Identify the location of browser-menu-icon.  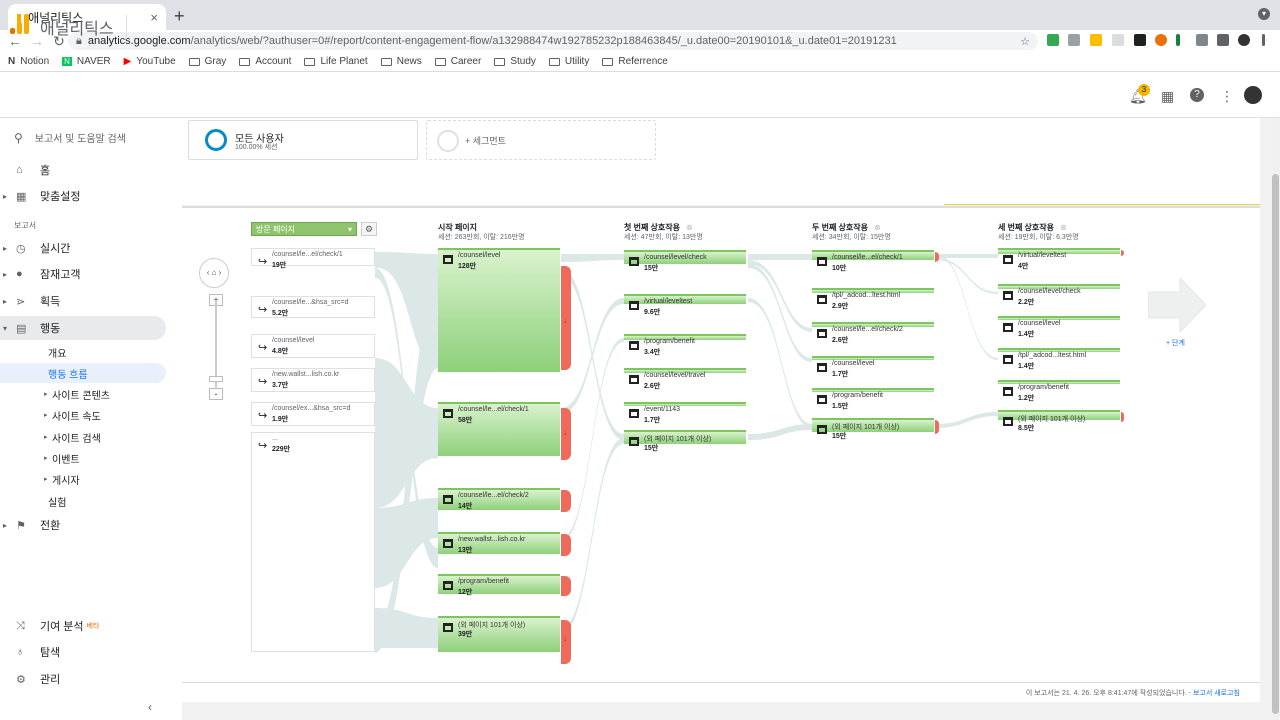
(1263, 40).